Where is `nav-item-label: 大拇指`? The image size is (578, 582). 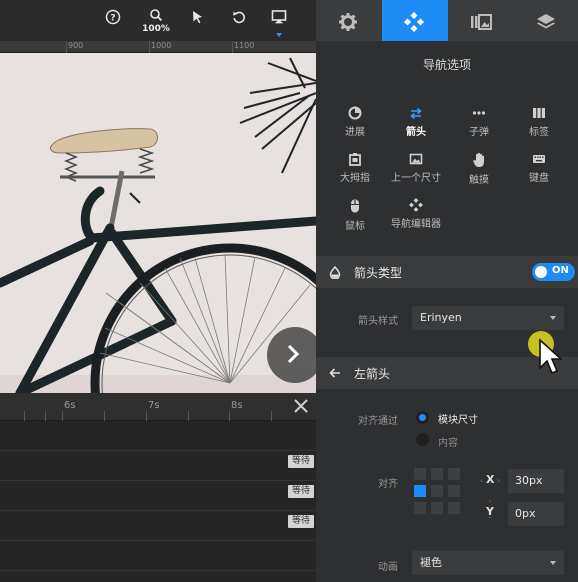
nav-item-label: 大拇指 is located at coordinates (355, 178).